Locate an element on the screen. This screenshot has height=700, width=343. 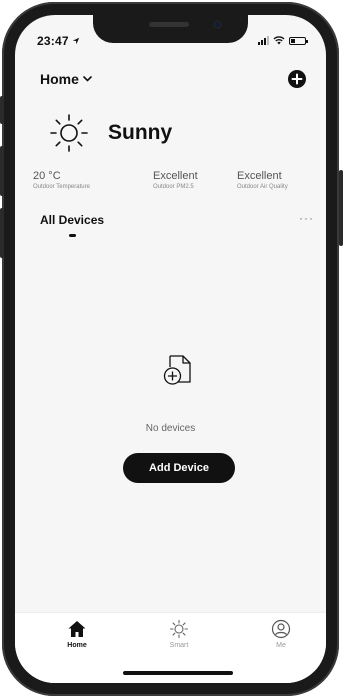
tab-me: Me is located at coordinates (281, 634).